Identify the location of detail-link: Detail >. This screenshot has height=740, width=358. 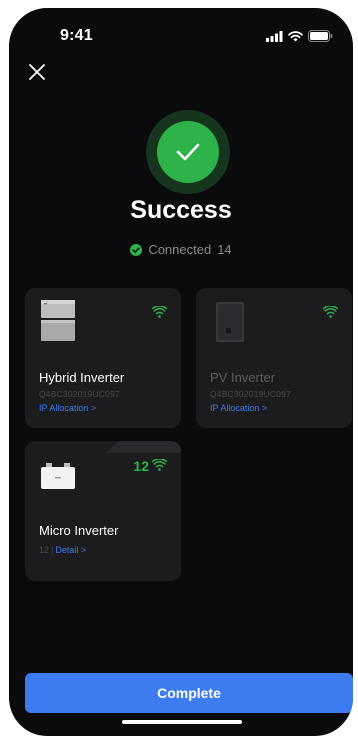
(70, 550).